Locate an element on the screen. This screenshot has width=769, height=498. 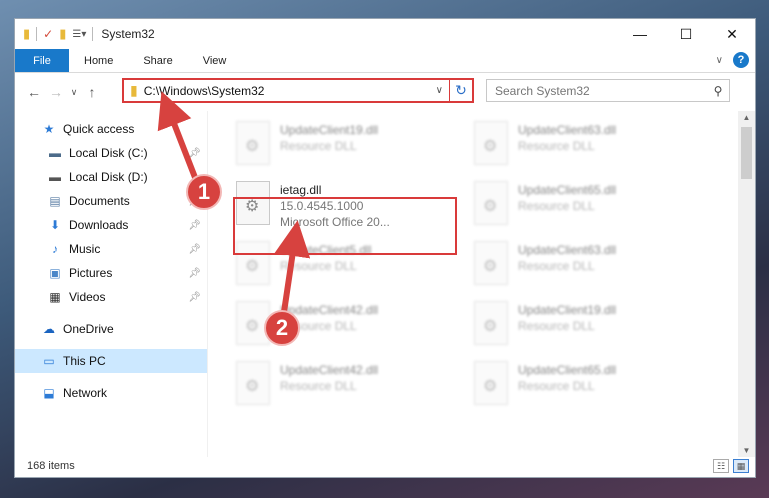
sidebar-item-label: Videos is located at coordinates (87, 297).